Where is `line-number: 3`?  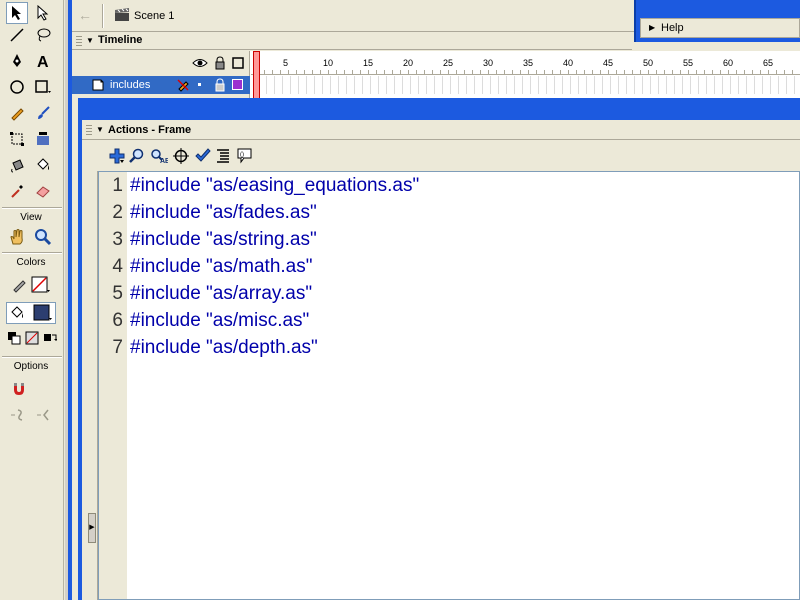 line-number: 3 is located at coordinates (117, 239).